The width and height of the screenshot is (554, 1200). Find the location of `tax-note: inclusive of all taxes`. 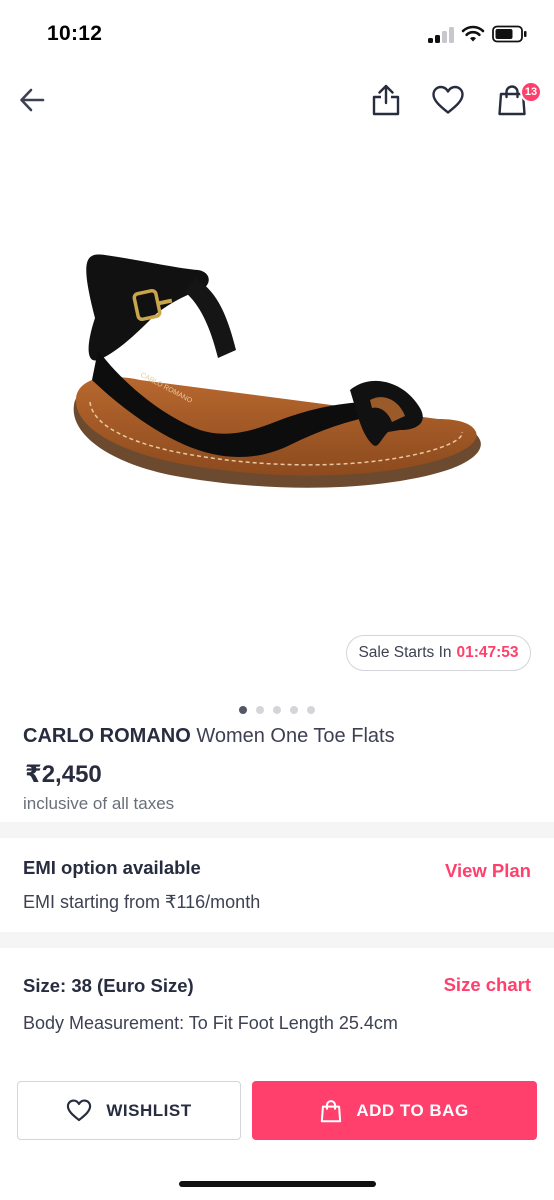

tax-note: inclusive of all taxes is located at coordinates (99, 803).